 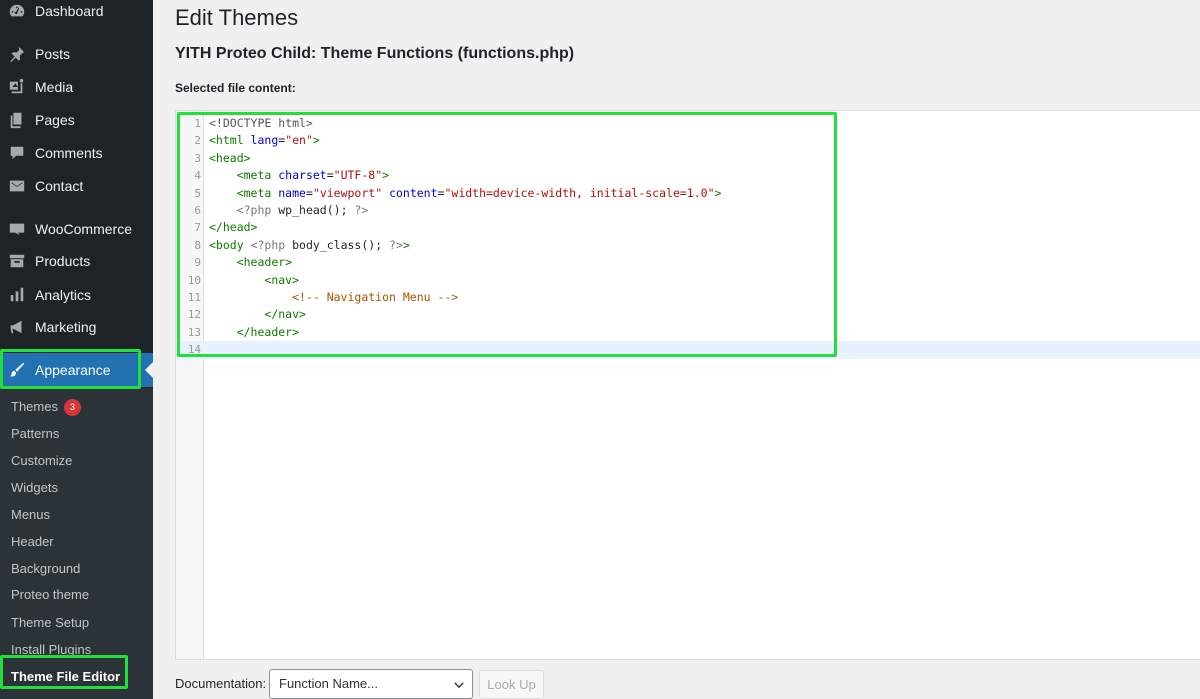 I want to click on code-line: 14, so click(x=688, y=350).